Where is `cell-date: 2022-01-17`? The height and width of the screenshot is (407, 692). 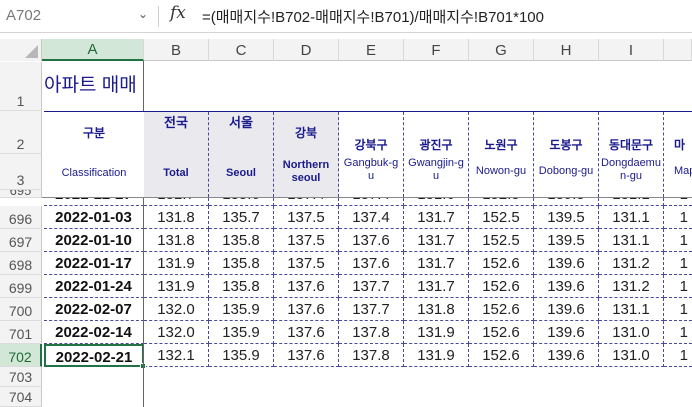
cell-date: 2022-01-17 is located at coordinates (94, 263).